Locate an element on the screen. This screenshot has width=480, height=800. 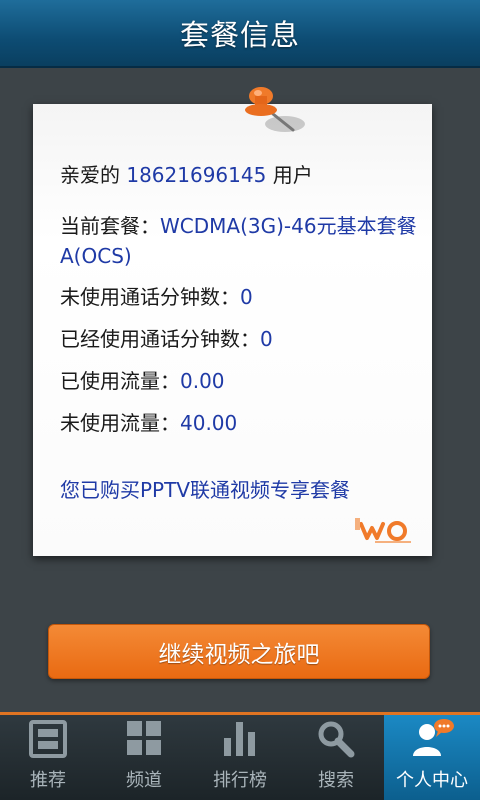
tab-label: 频道 is located at coordinates (144, 780).